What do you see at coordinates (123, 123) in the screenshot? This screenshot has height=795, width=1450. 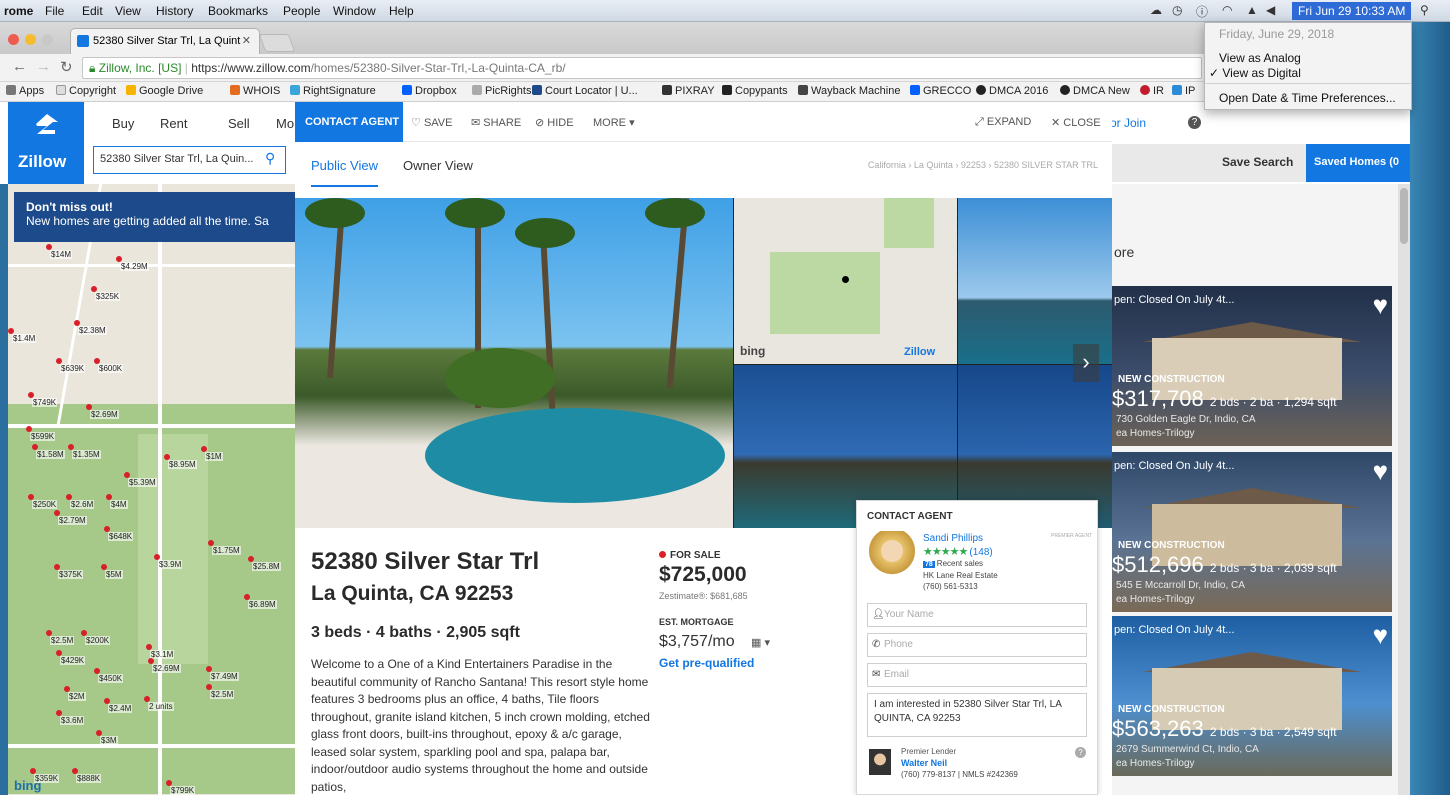 I see `nav-buy: Buy` at bounding box center [123, 123].